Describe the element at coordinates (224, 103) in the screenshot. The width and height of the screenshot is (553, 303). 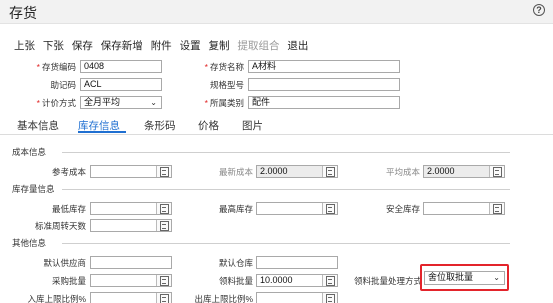
I see `category-label: * 所属类别` at that location.